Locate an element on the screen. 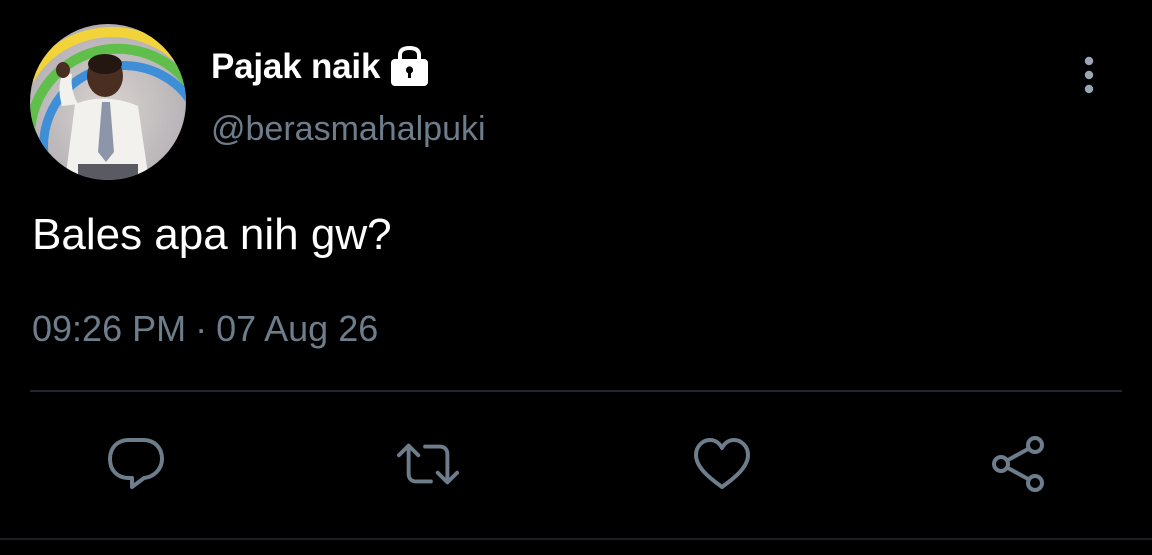 Image resolution: width=1152 pixels, height=555 pixels. tweet-date: 07 Aug 26 is located at coordinates (297, 328).